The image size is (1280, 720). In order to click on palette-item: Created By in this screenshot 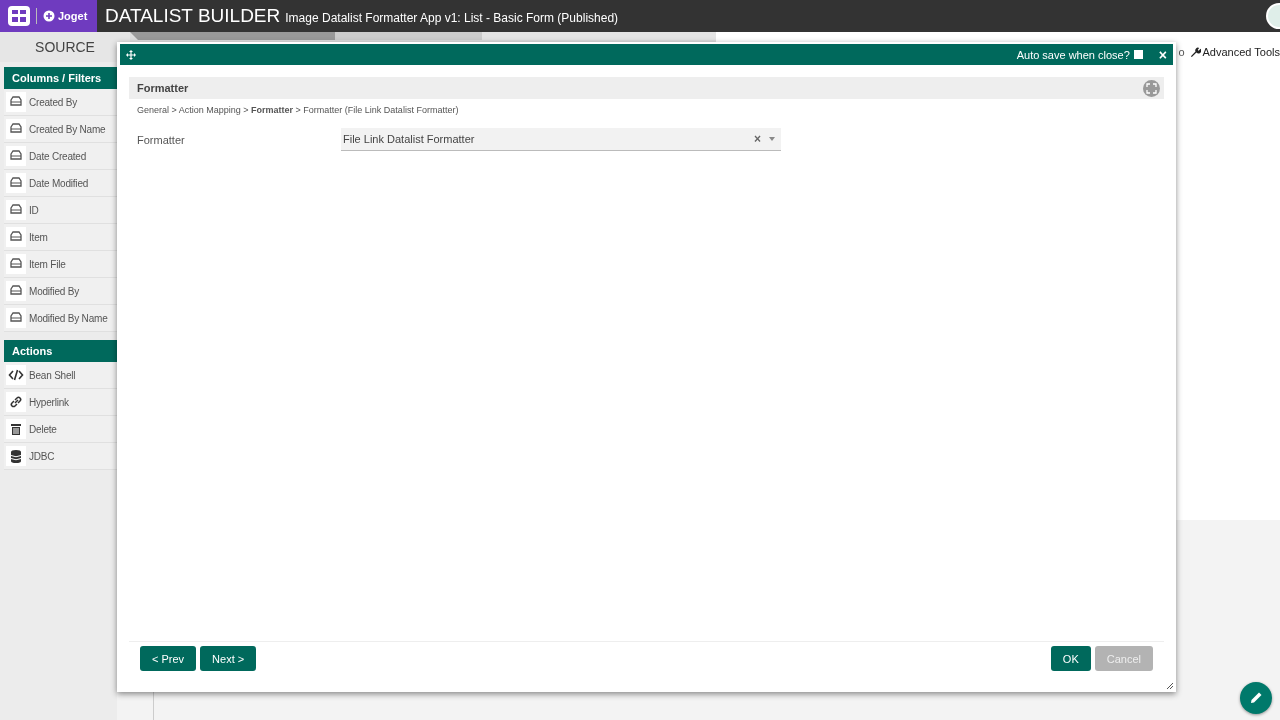, I will do `click(60, 102)`.